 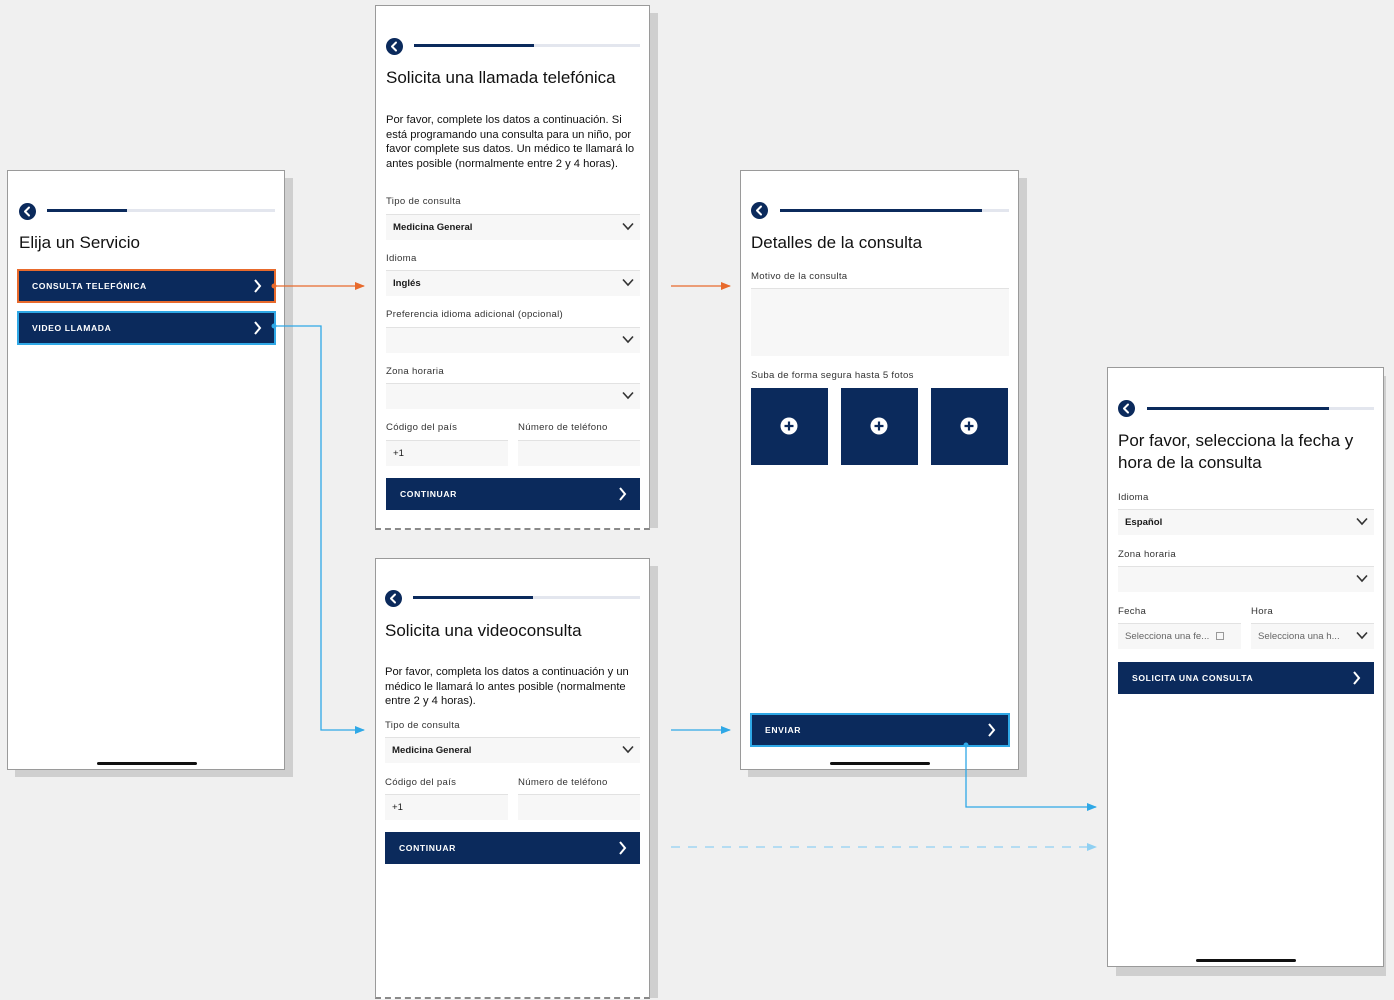 What do you see at coordinates (1030, 776) in the screenshot?
I see `connector-details-to-schedule` at bounding box center [1030, 776].